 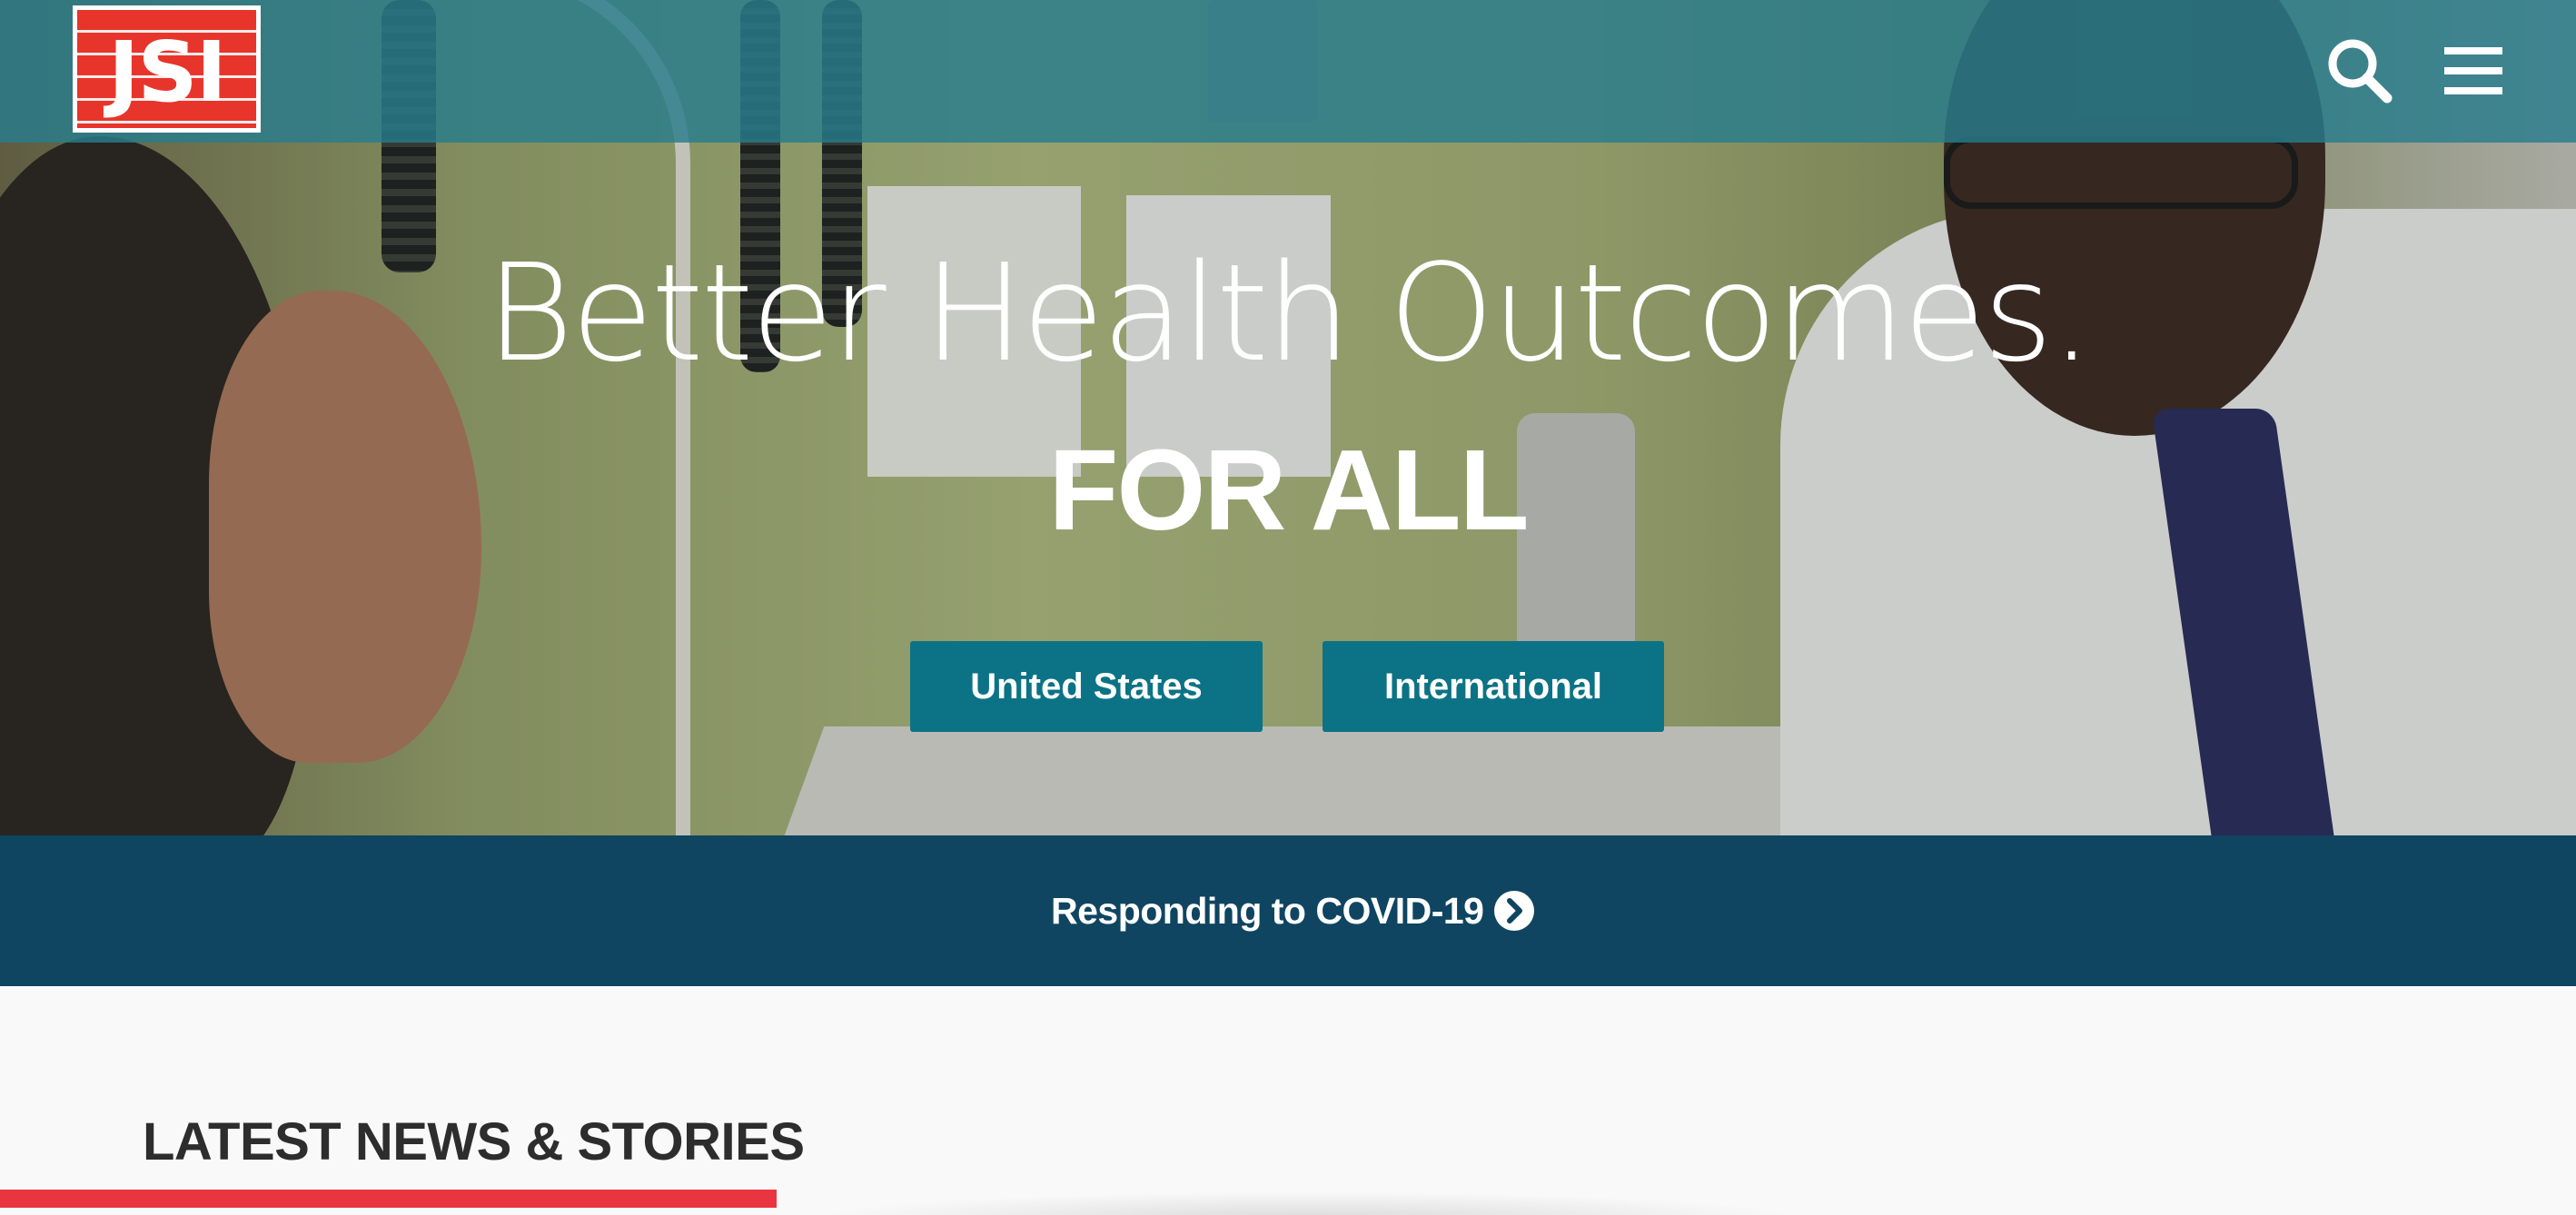 I want to click on hero-subheadline: FOR ALL, so click(x=1288, y=490).